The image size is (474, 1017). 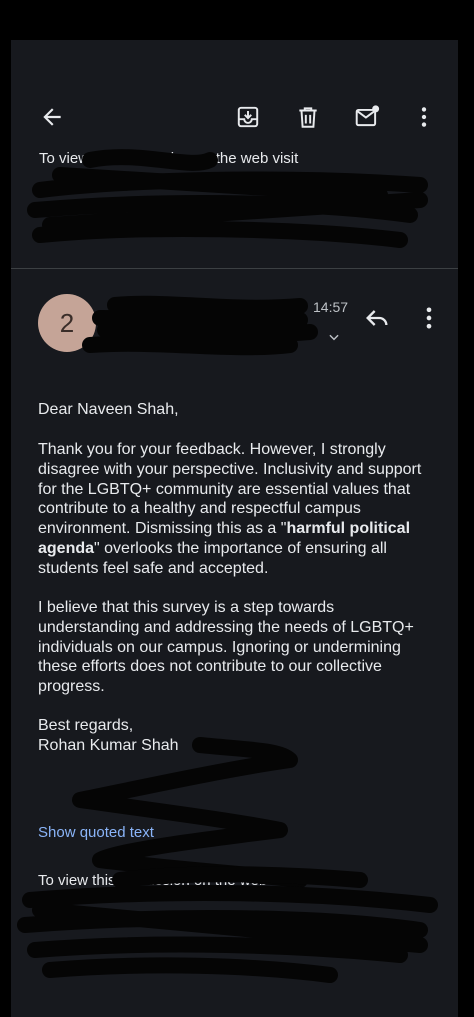 What do you see at coordinates (234, 1004) in the screenshot?
I see `bottom-bar` at bounding box center [234, 1004].